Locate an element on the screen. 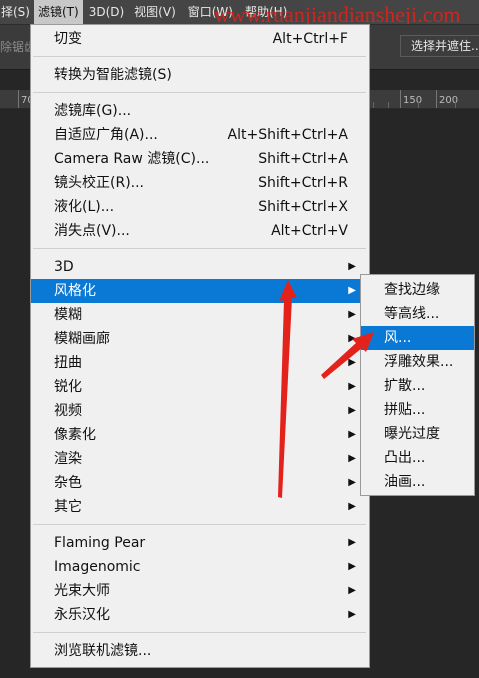 The width and height of the screenshot is (479, 678). menu-item-vanishing-point: 消失点(V)... Alt+Ctrl+V is located at coordinates (200, 231).